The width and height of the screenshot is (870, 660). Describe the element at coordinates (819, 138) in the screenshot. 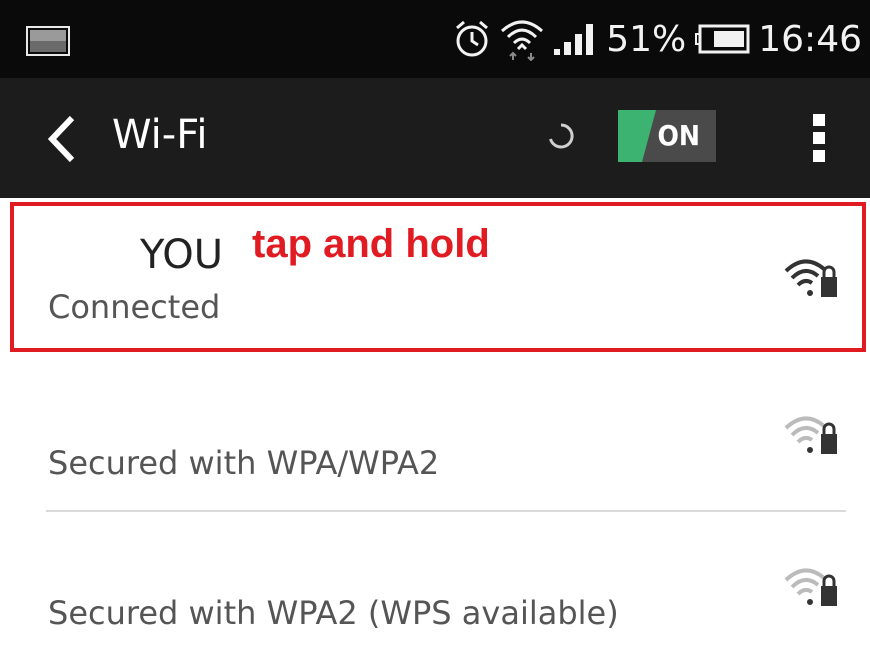

I see `overflow-menu-icon` at that location.